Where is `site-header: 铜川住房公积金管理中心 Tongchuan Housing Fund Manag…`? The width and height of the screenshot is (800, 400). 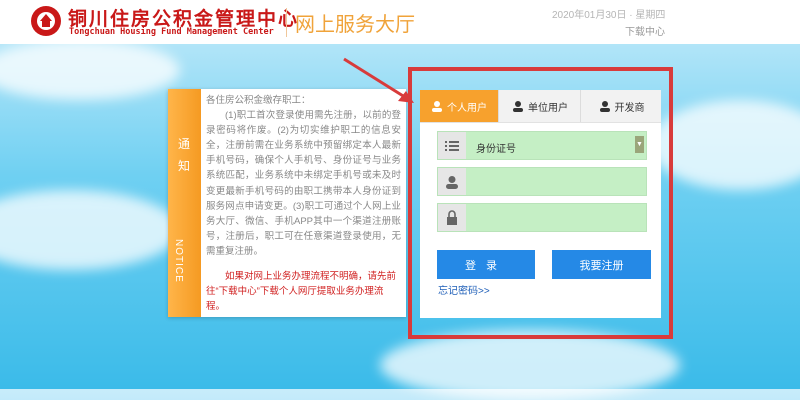
site-header: 铜川住房公积金管理中心 Tongchuan Housing Fund Manag… is located at coordinates (400, 22).